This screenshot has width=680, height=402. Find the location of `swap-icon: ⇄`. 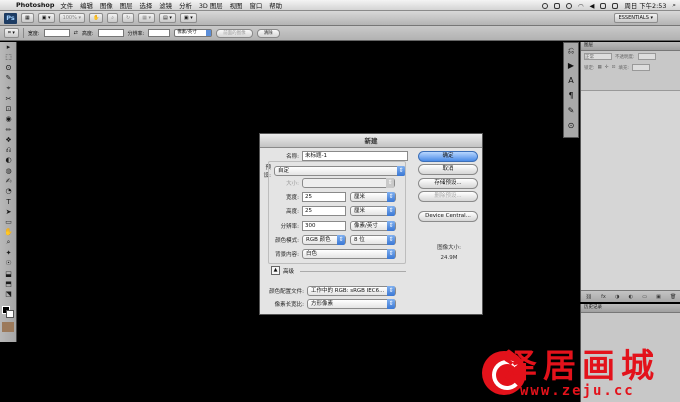

swap-icon: ⇄ is located at coordinates (76, 33).